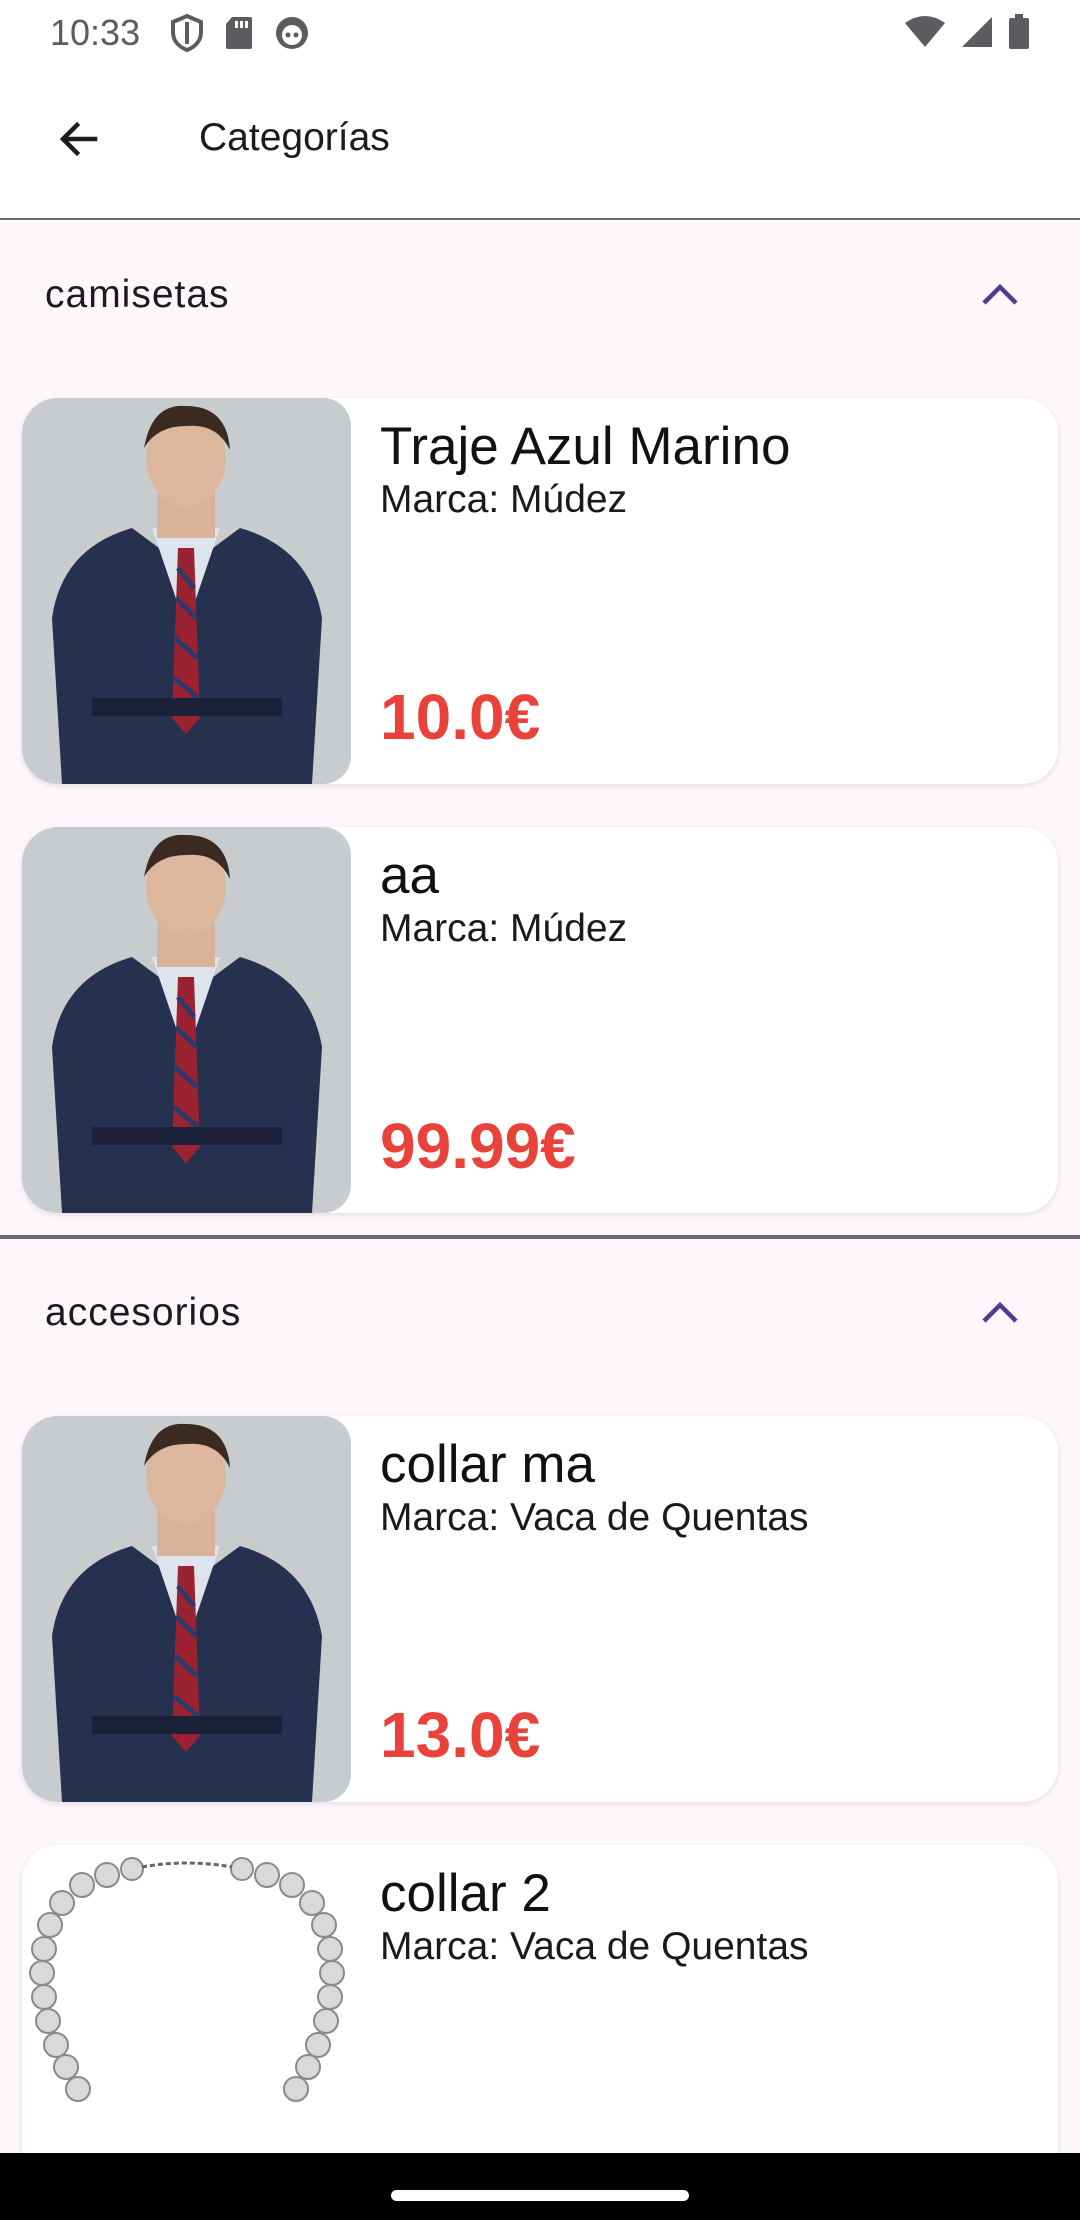 The height and width of the screenshot is (2220, 1080). I want to click on product-price: 99.99€, so click(478, 1146).